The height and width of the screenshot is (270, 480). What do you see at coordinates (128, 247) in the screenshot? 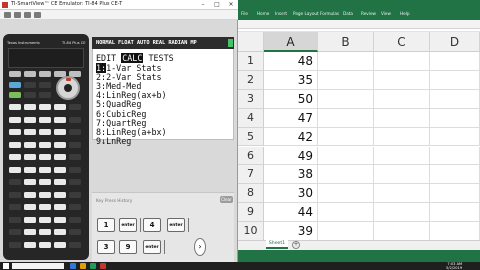
I see `history-key-9: 9` at bounding box center [128, 247].